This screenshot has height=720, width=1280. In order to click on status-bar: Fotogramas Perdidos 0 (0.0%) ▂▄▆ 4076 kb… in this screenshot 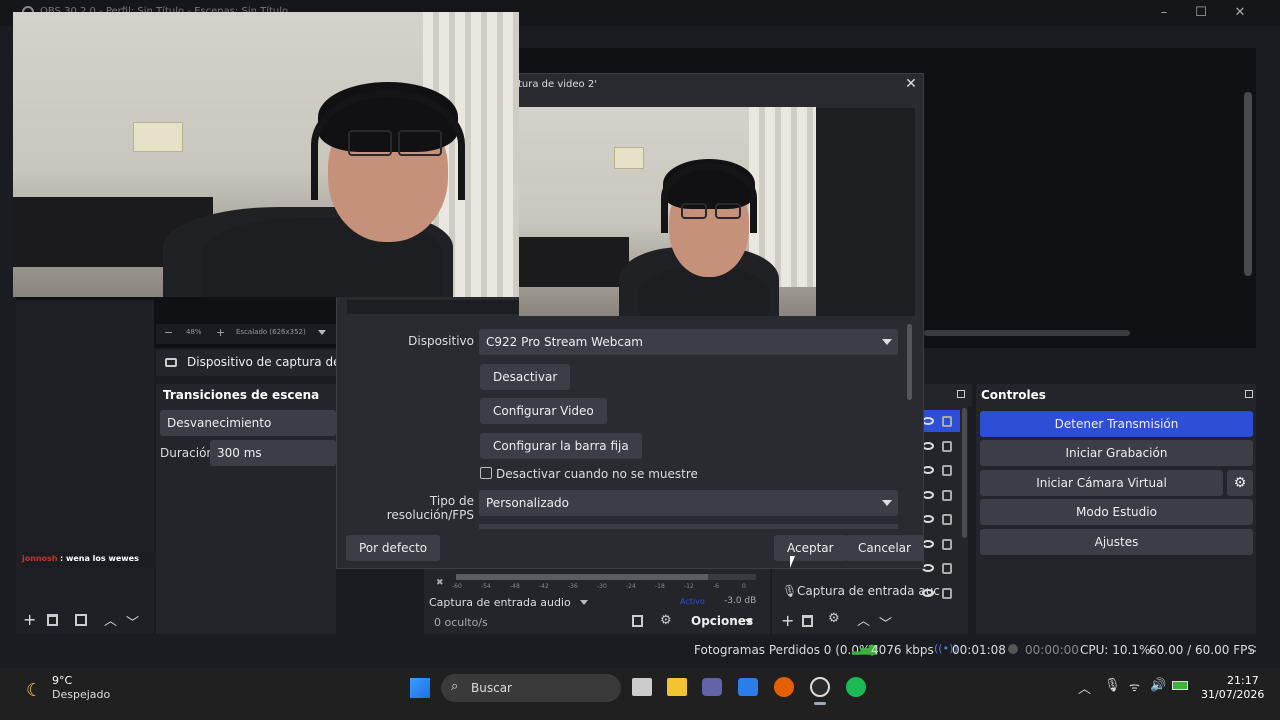, I will do `click(640, 649)`.